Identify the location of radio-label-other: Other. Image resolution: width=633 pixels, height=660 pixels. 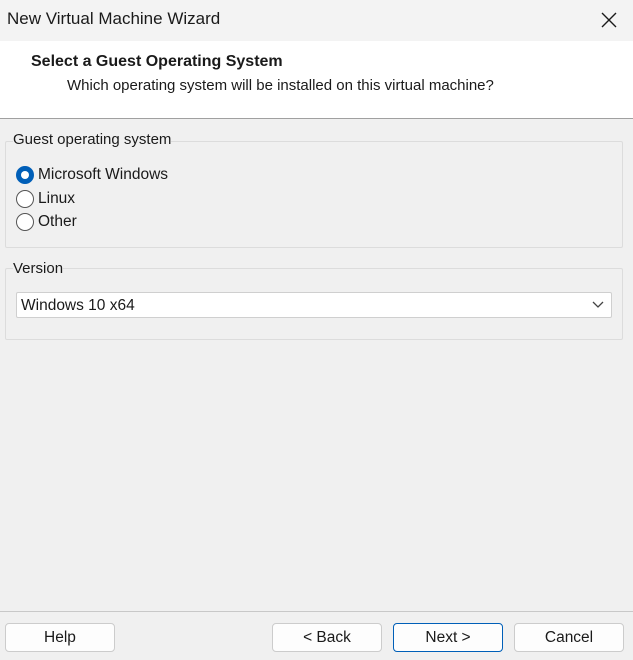
(57, 221).